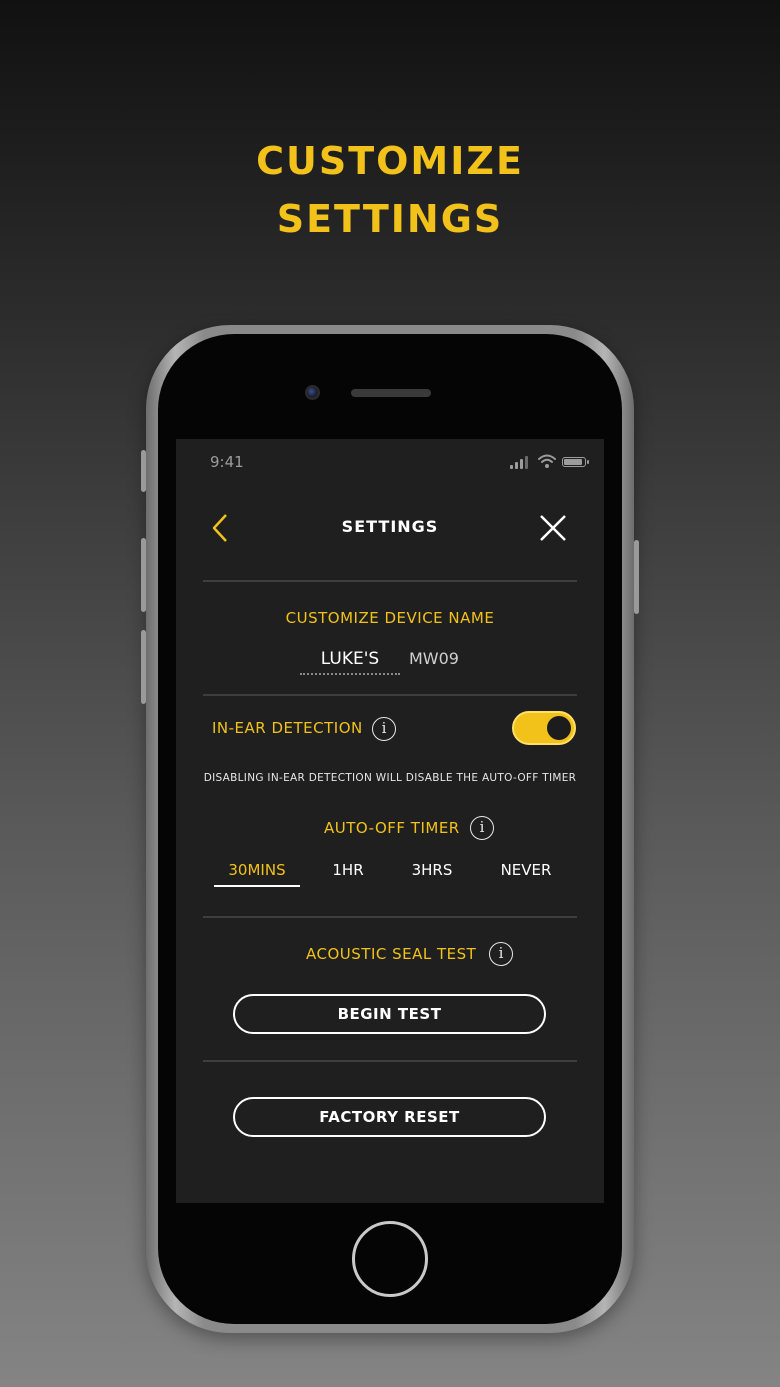 The image size is (780, 1387). I want to click on device-name-row: LUKE'S MW09, so click(390, 662).